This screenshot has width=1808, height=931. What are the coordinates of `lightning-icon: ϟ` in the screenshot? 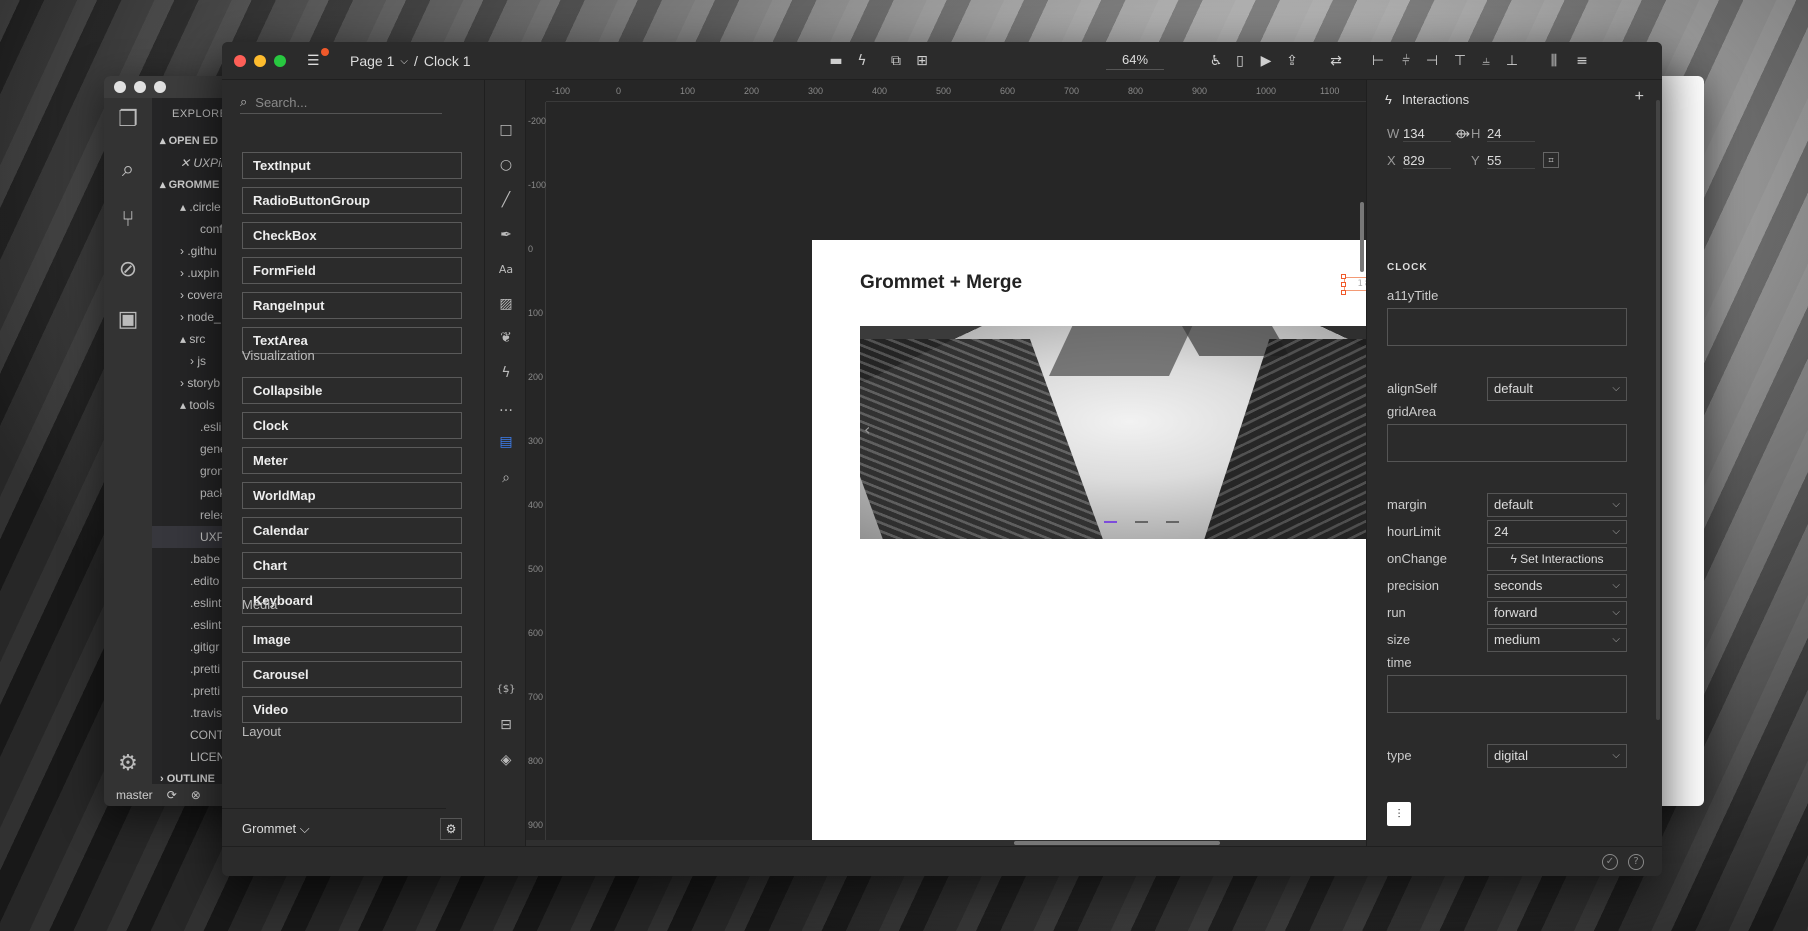 It's located at (862, 61).